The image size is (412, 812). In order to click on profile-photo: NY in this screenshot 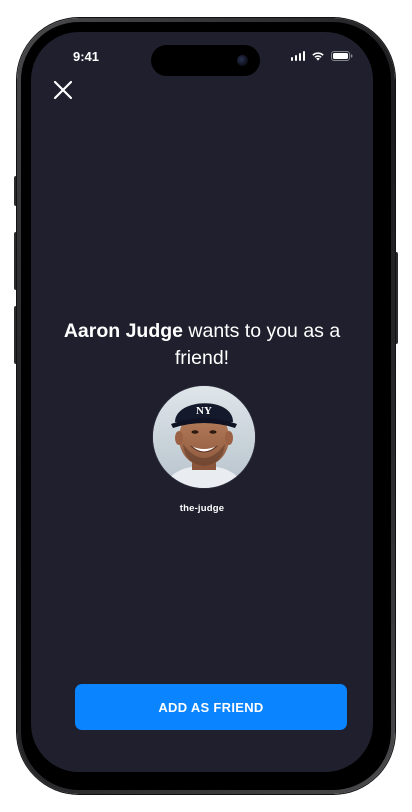, I will do `click(204, 437)`.